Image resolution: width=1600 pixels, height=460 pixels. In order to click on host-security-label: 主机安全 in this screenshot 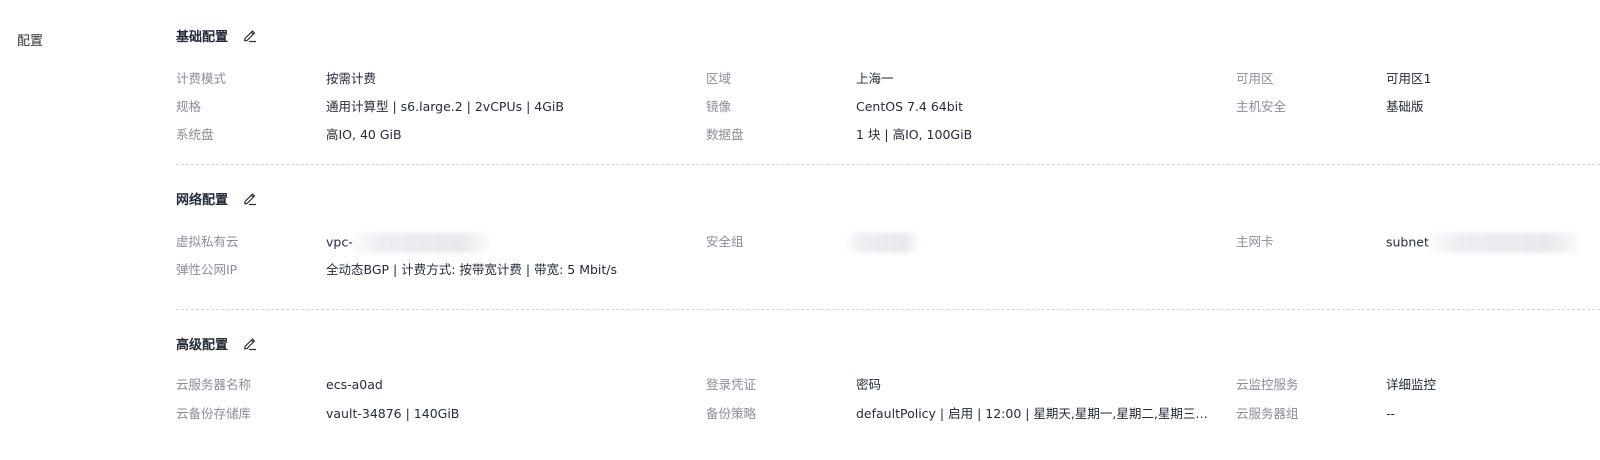, I will do `click(1261, 106)`.